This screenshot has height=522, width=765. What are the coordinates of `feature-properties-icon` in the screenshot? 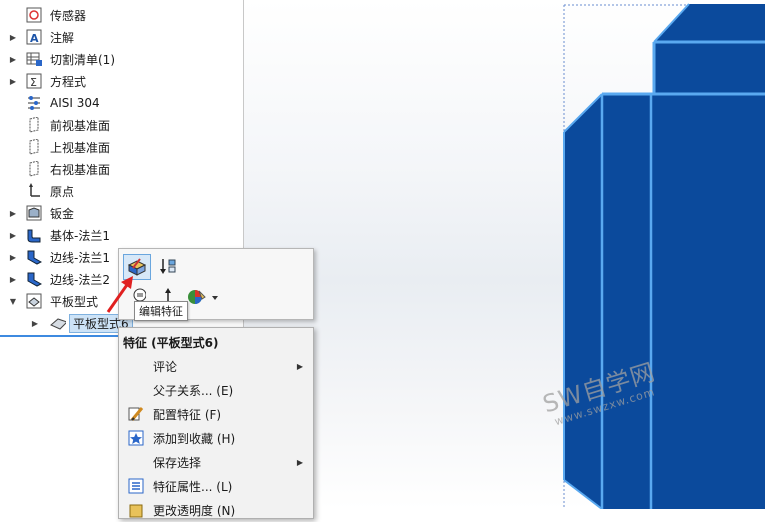 It's located at (136, 486).